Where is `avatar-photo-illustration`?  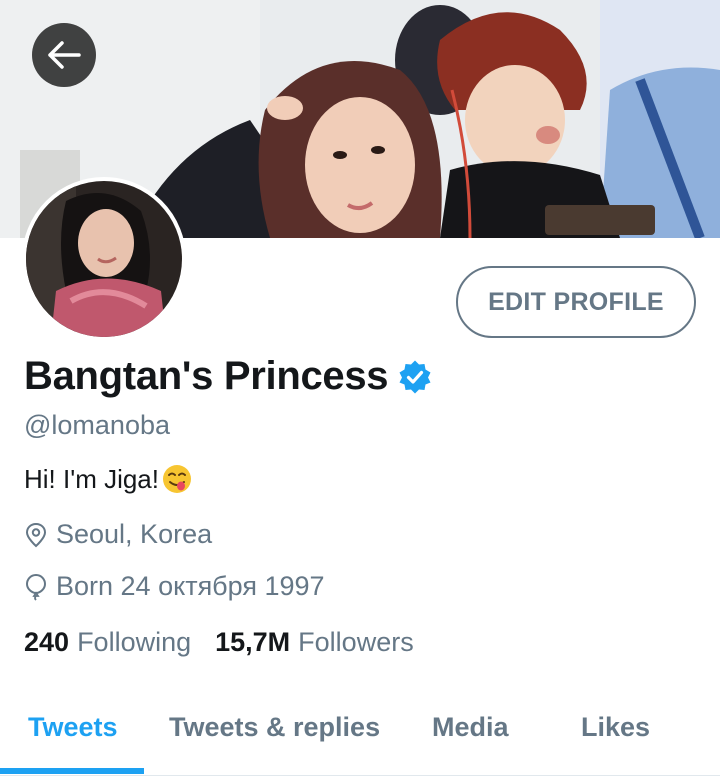
avatar-photo-illustration is located at coordinates (104, 259).